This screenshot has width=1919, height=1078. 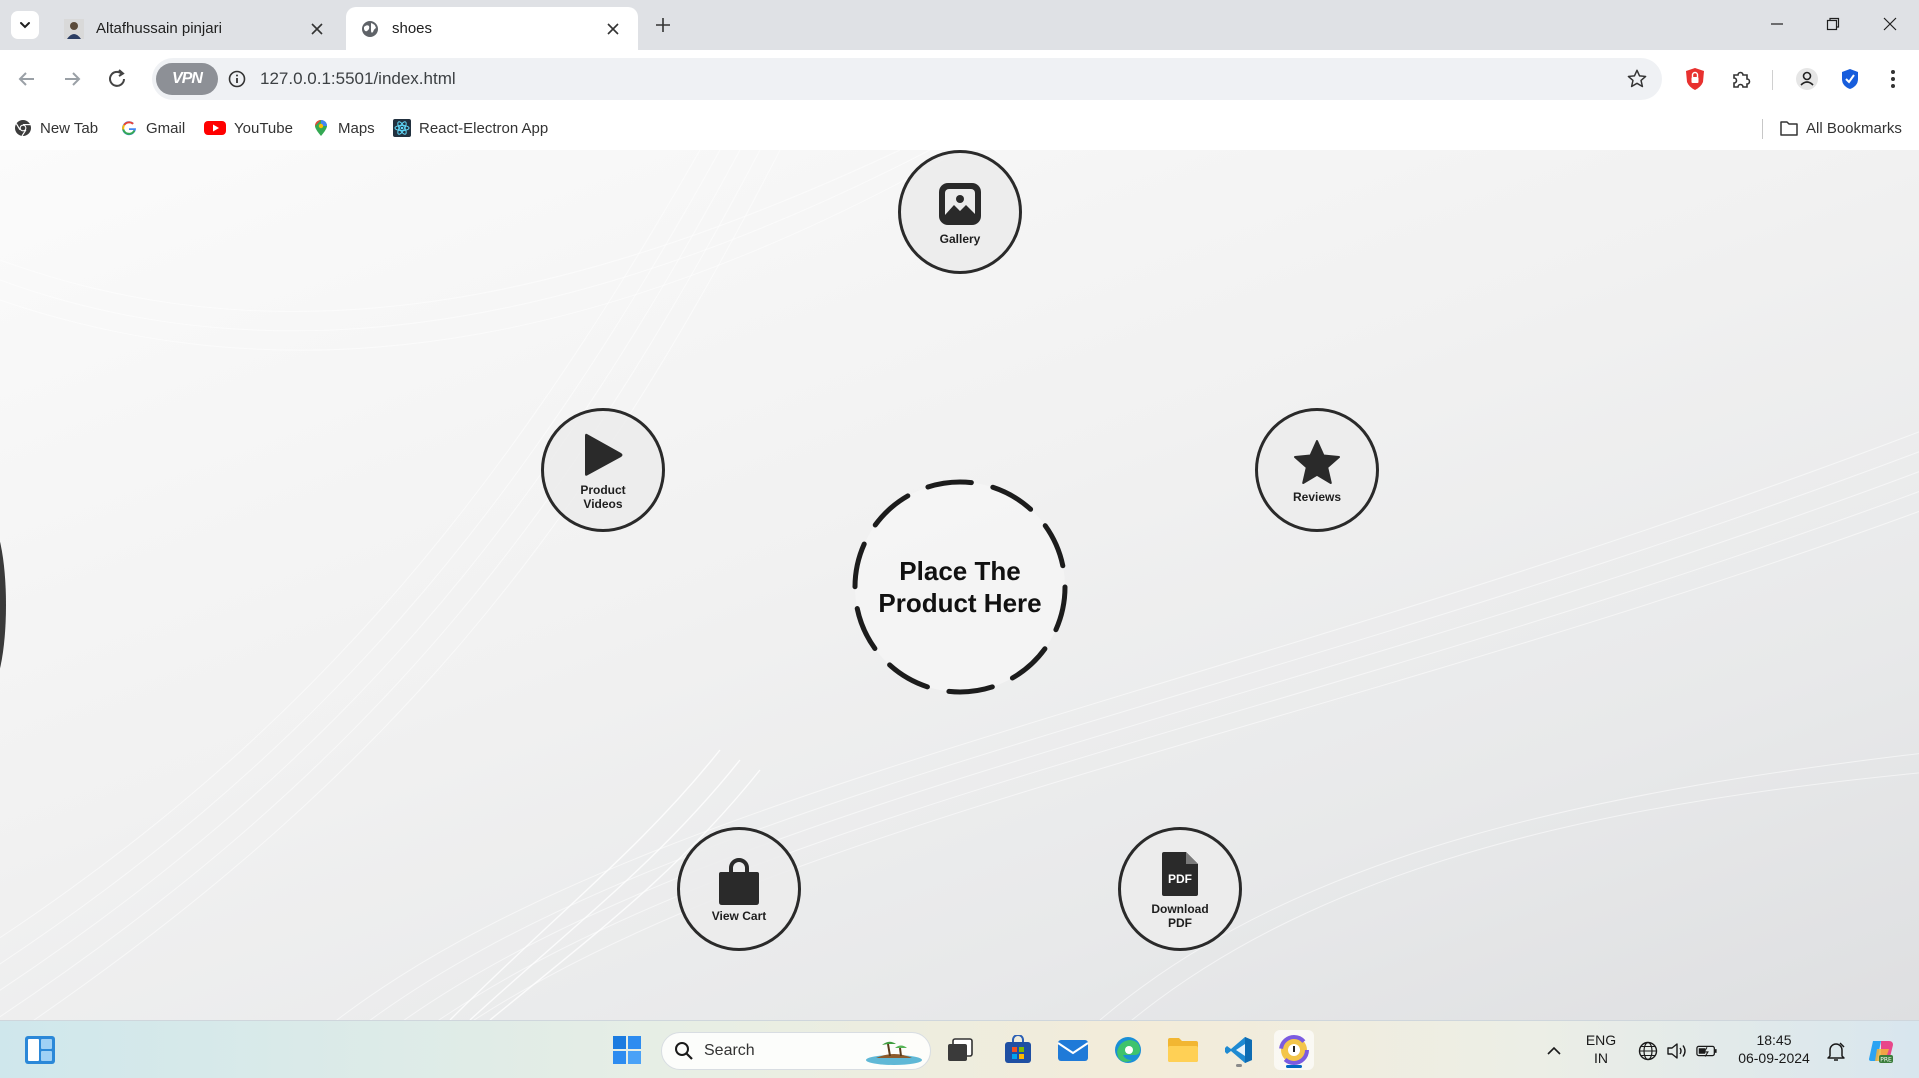 I want to click on running-indicator, so click(x=1239, y=1065).